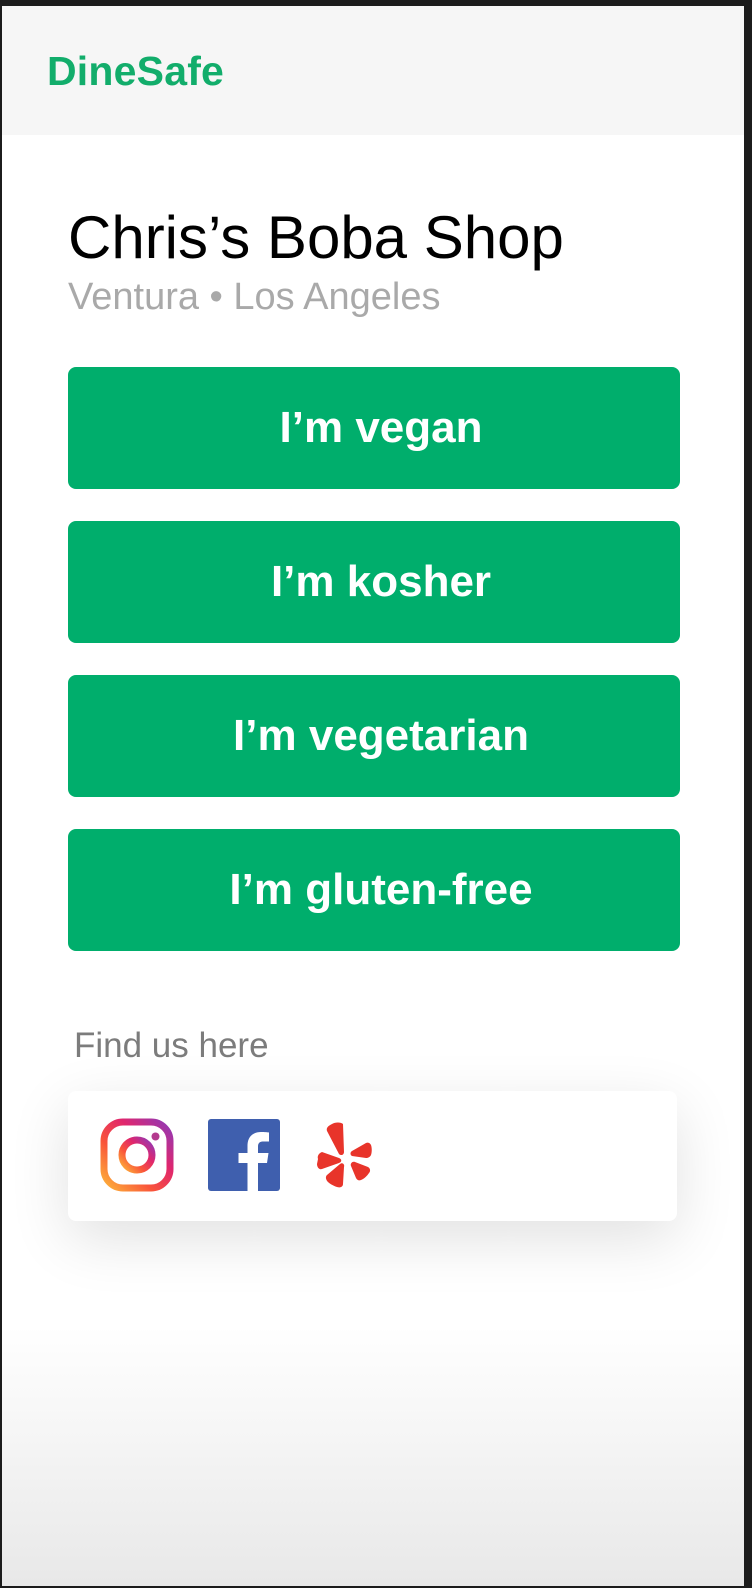 The height and width of the screenshot is (1588, 752). What do you see at coordinates (316, 237) in the screenshot?
I see `restaurant-name: Chris’s Boba Shop` at bounding box center [316, 237].